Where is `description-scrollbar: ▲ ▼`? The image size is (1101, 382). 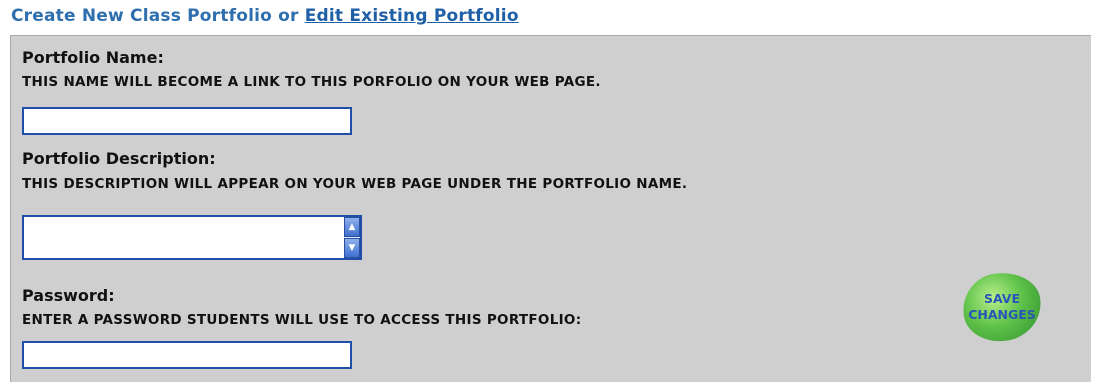
description-scrollbar: ▲ ▼ is located at coordinates (352, 237).